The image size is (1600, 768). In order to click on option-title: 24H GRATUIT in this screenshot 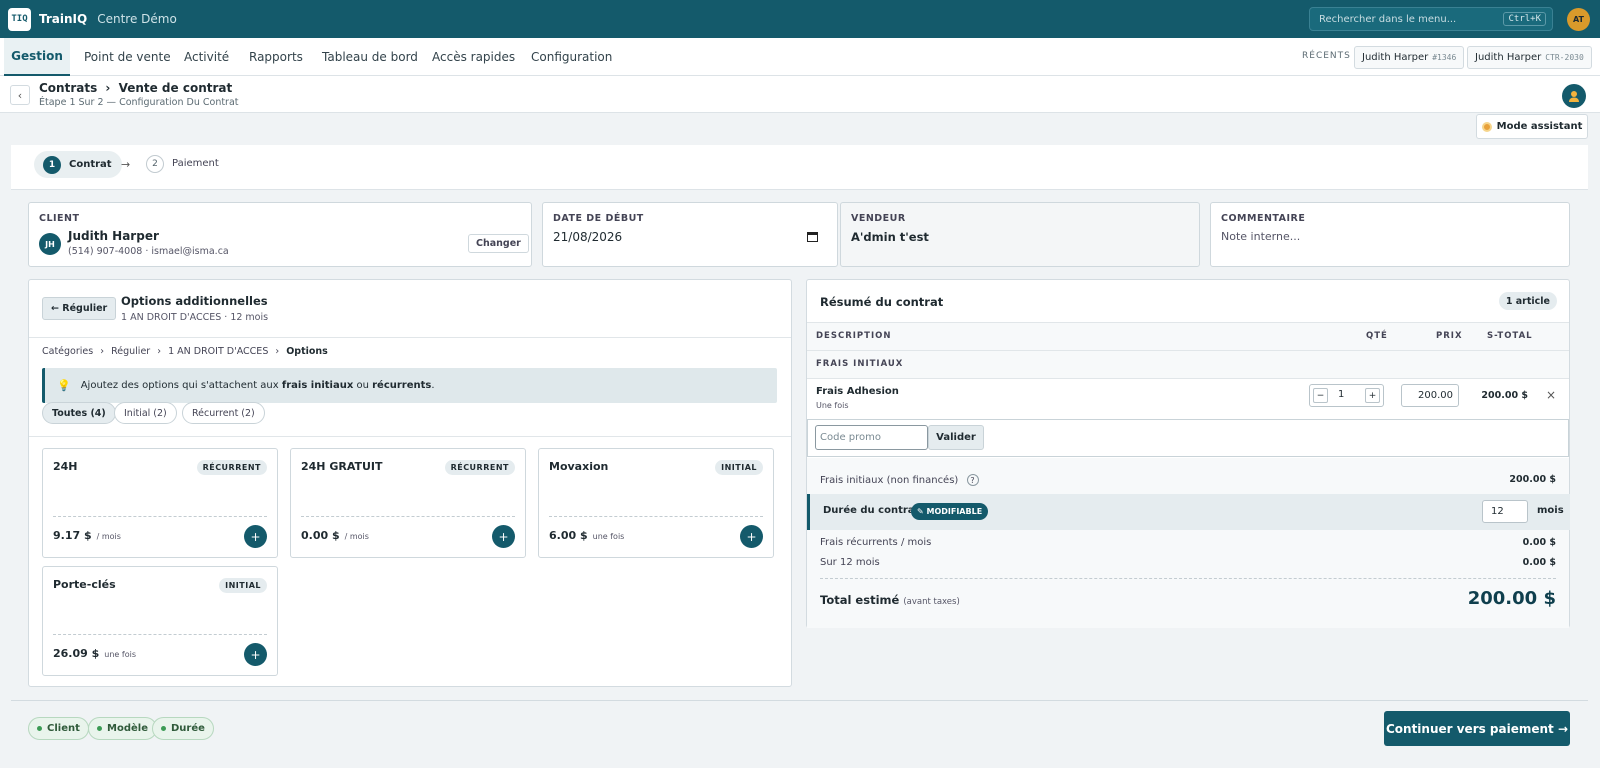, I will do `click(342, 466)`.